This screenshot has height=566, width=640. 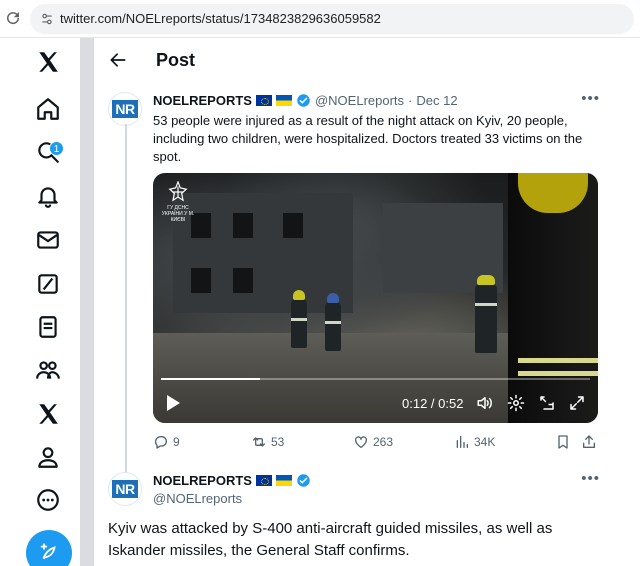 I want to click on tweet-date: Dec 12, so click(x=436, y=100).